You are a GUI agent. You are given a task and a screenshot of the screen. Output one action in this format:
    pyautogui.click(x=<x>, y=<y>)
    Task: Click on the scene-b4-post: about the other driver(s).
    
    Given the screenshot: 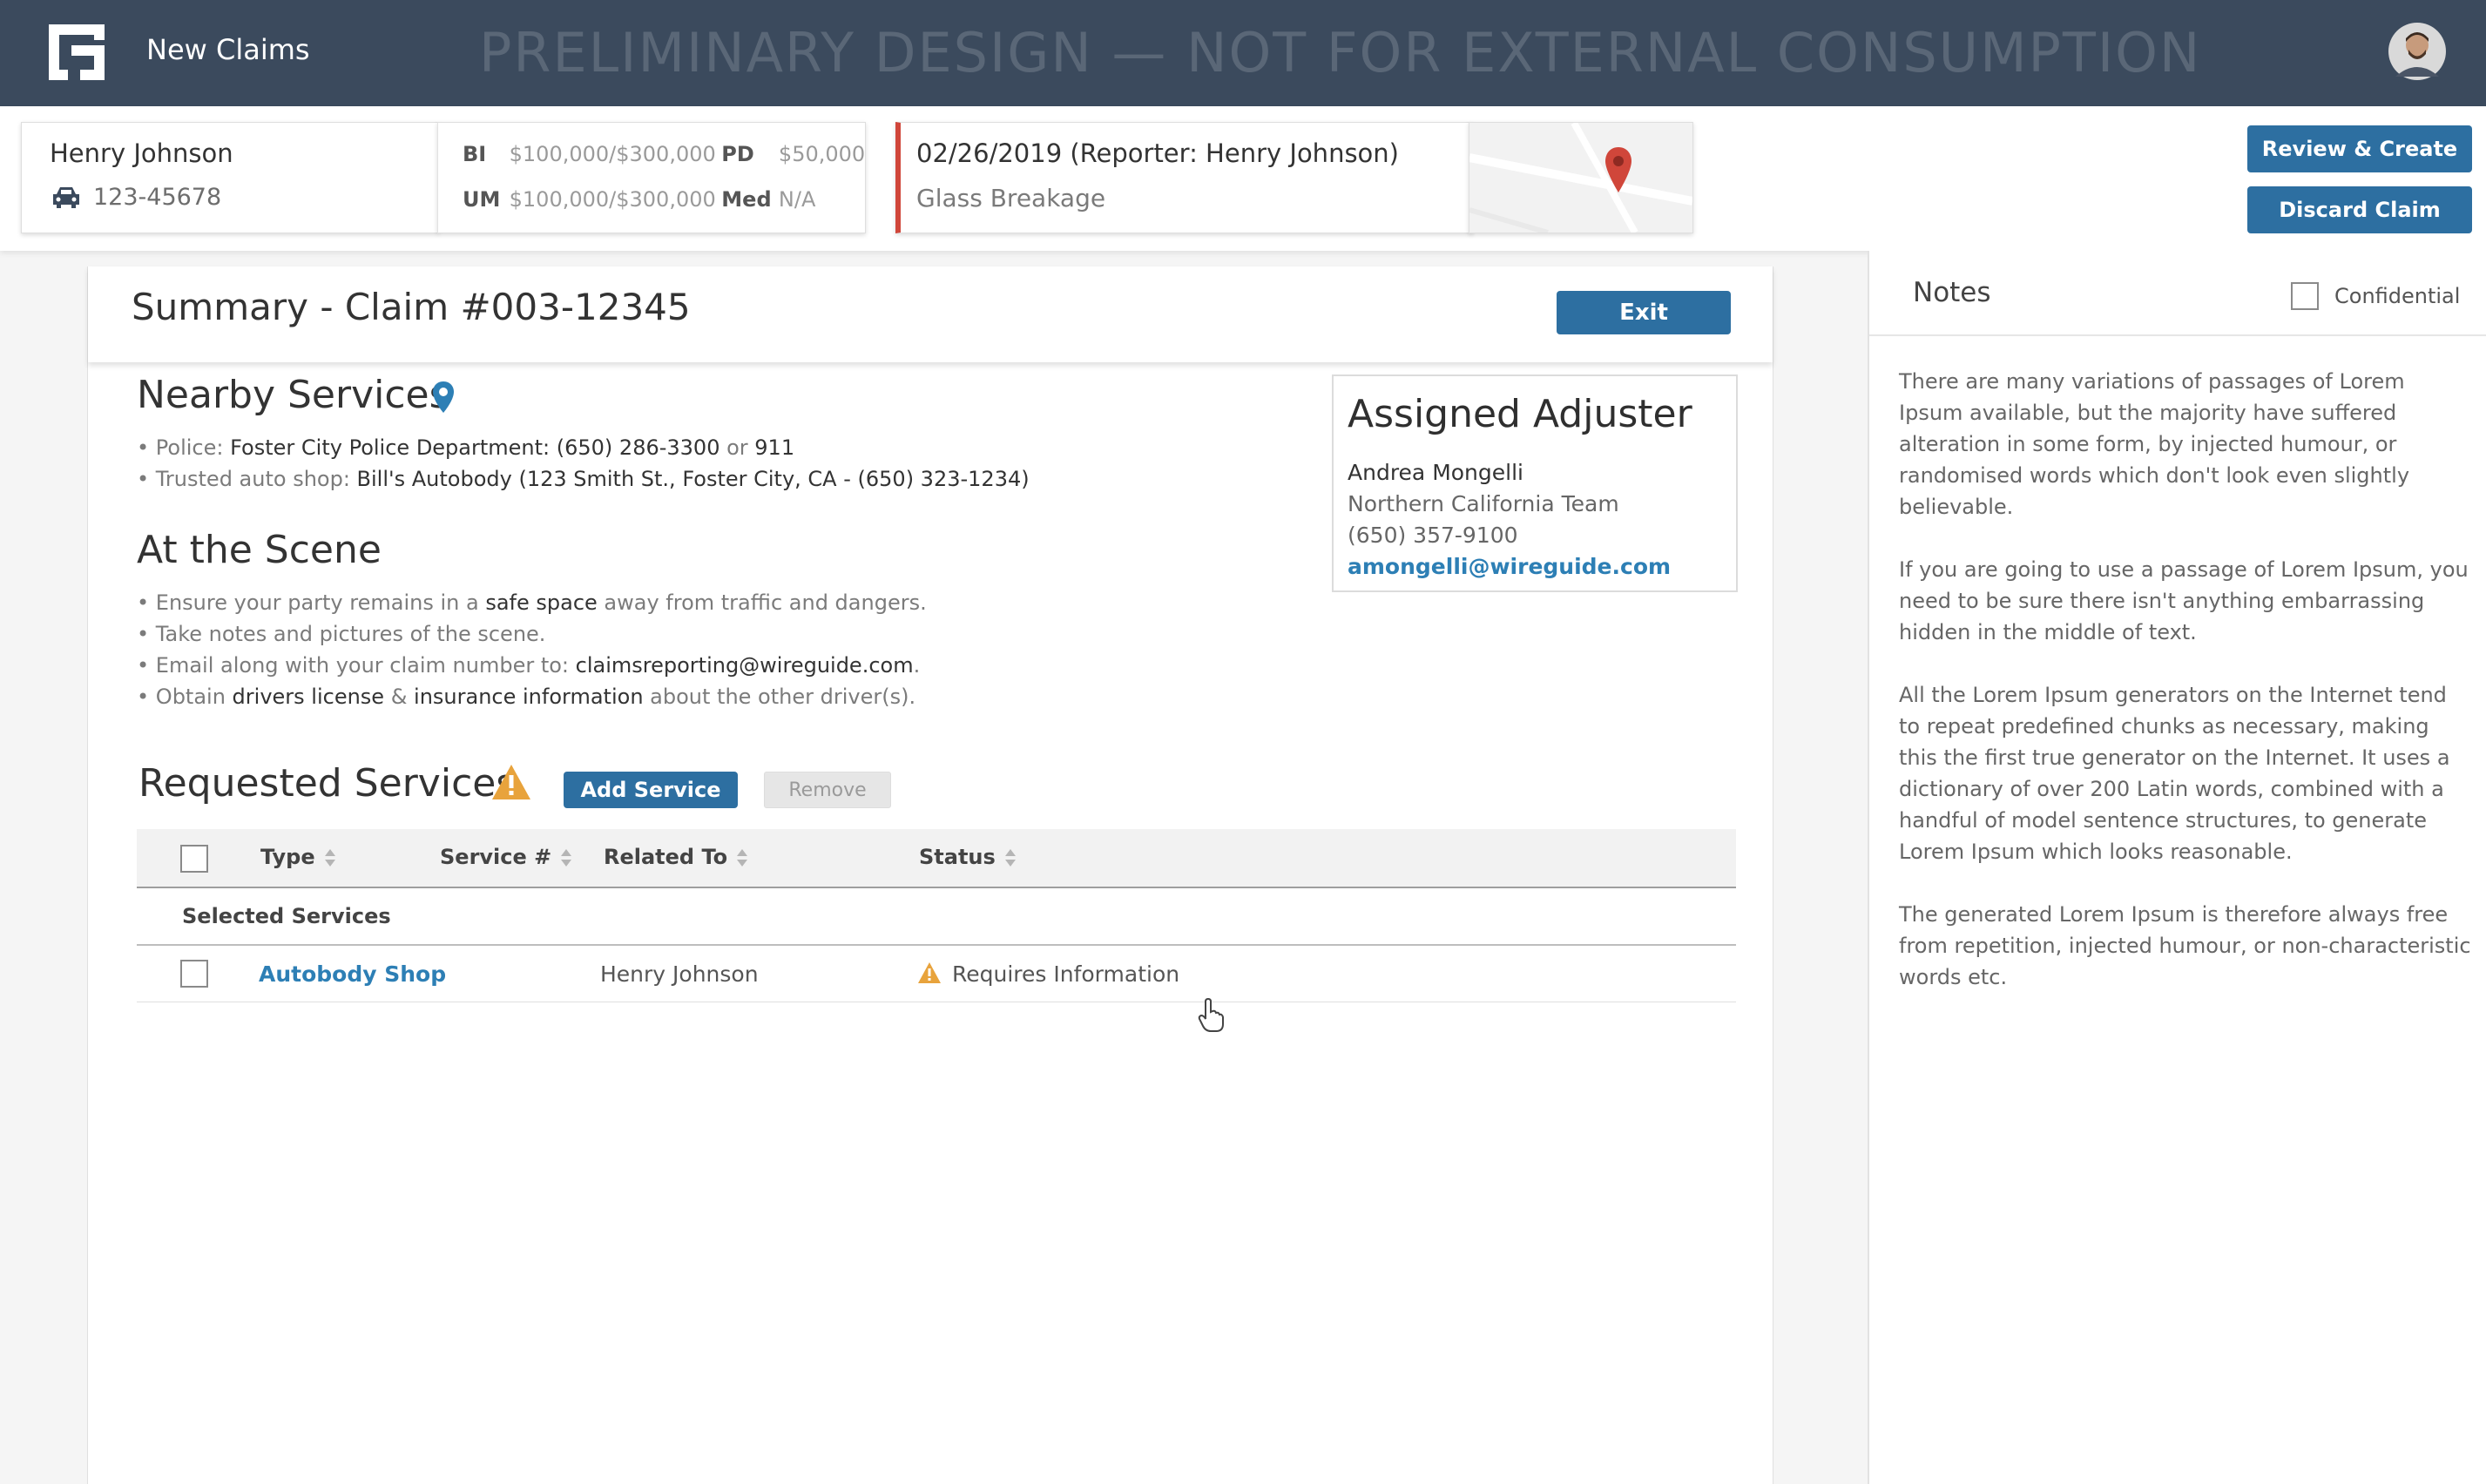 What is the action you would take?
    pyautogui.click(x=779, y=697)
    